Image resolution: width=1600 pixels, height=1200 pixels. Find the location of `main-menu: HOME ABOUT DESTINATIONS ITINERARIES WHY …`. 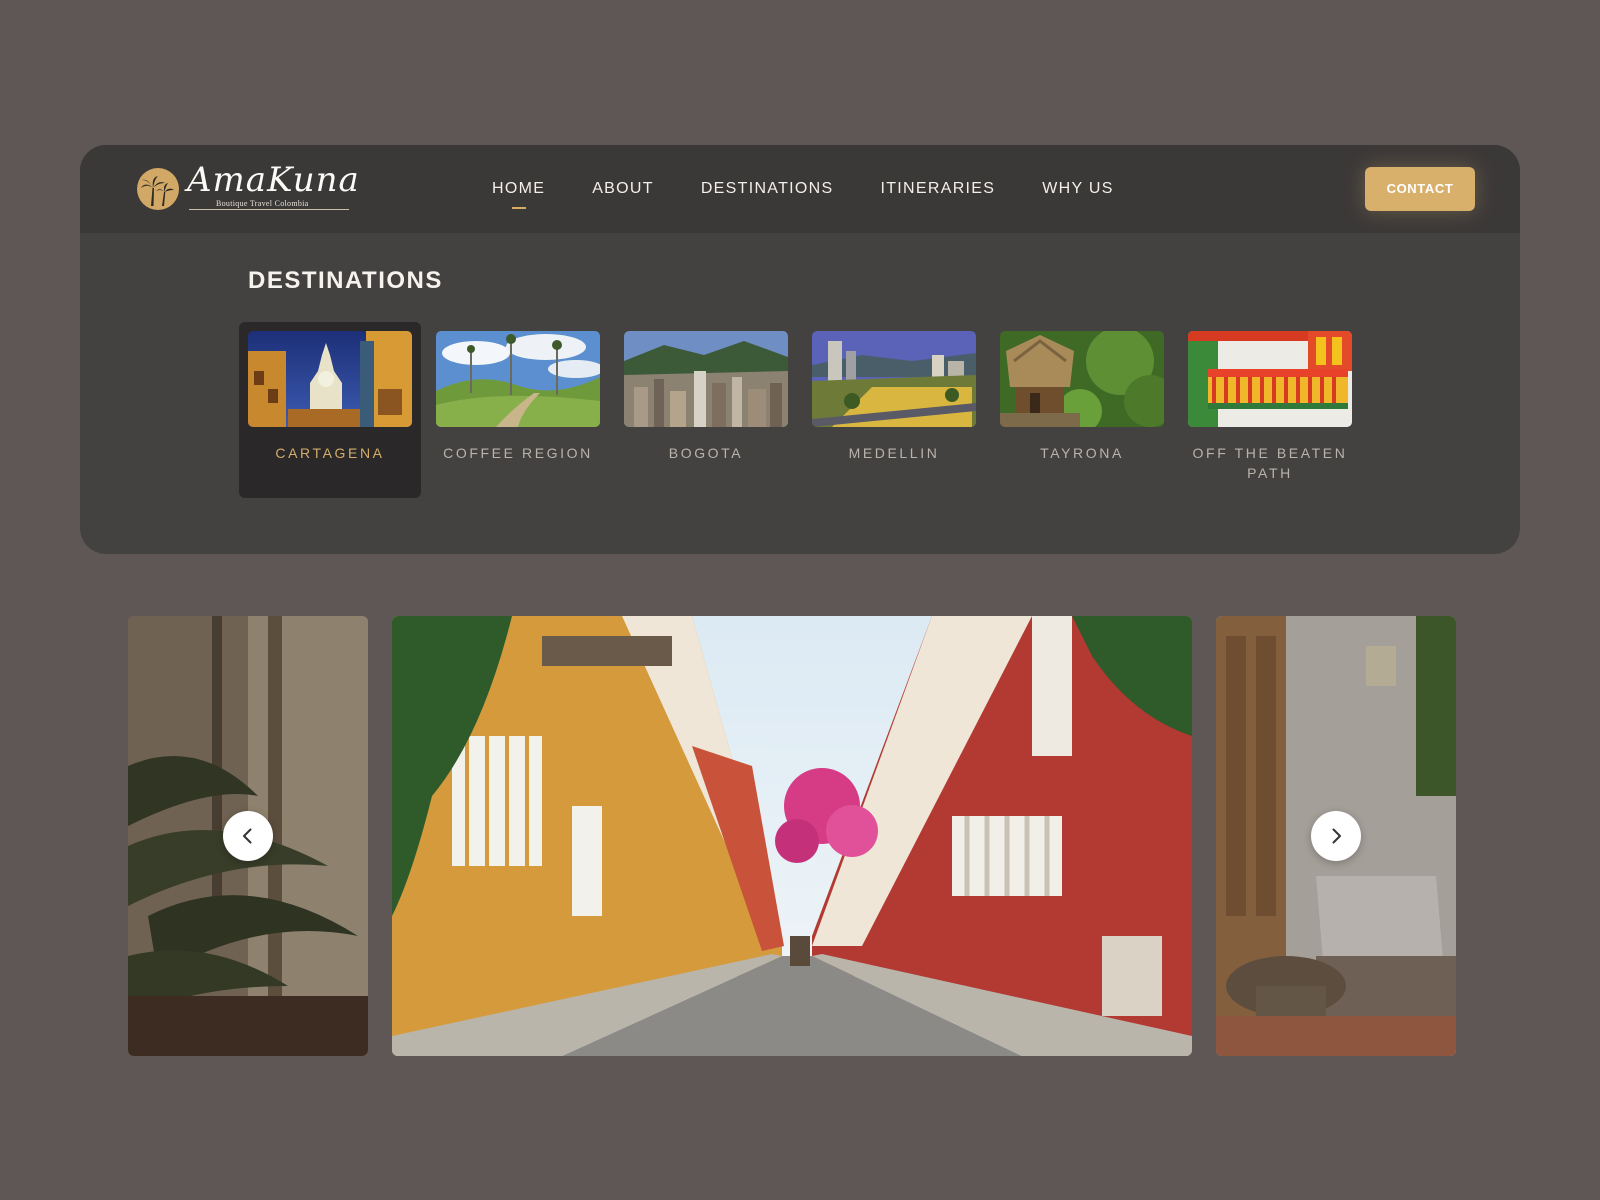

main-menu: HOME ABOUT DESTINATIONS ITINERARIES WHY … is located at coordinates (803, 189).